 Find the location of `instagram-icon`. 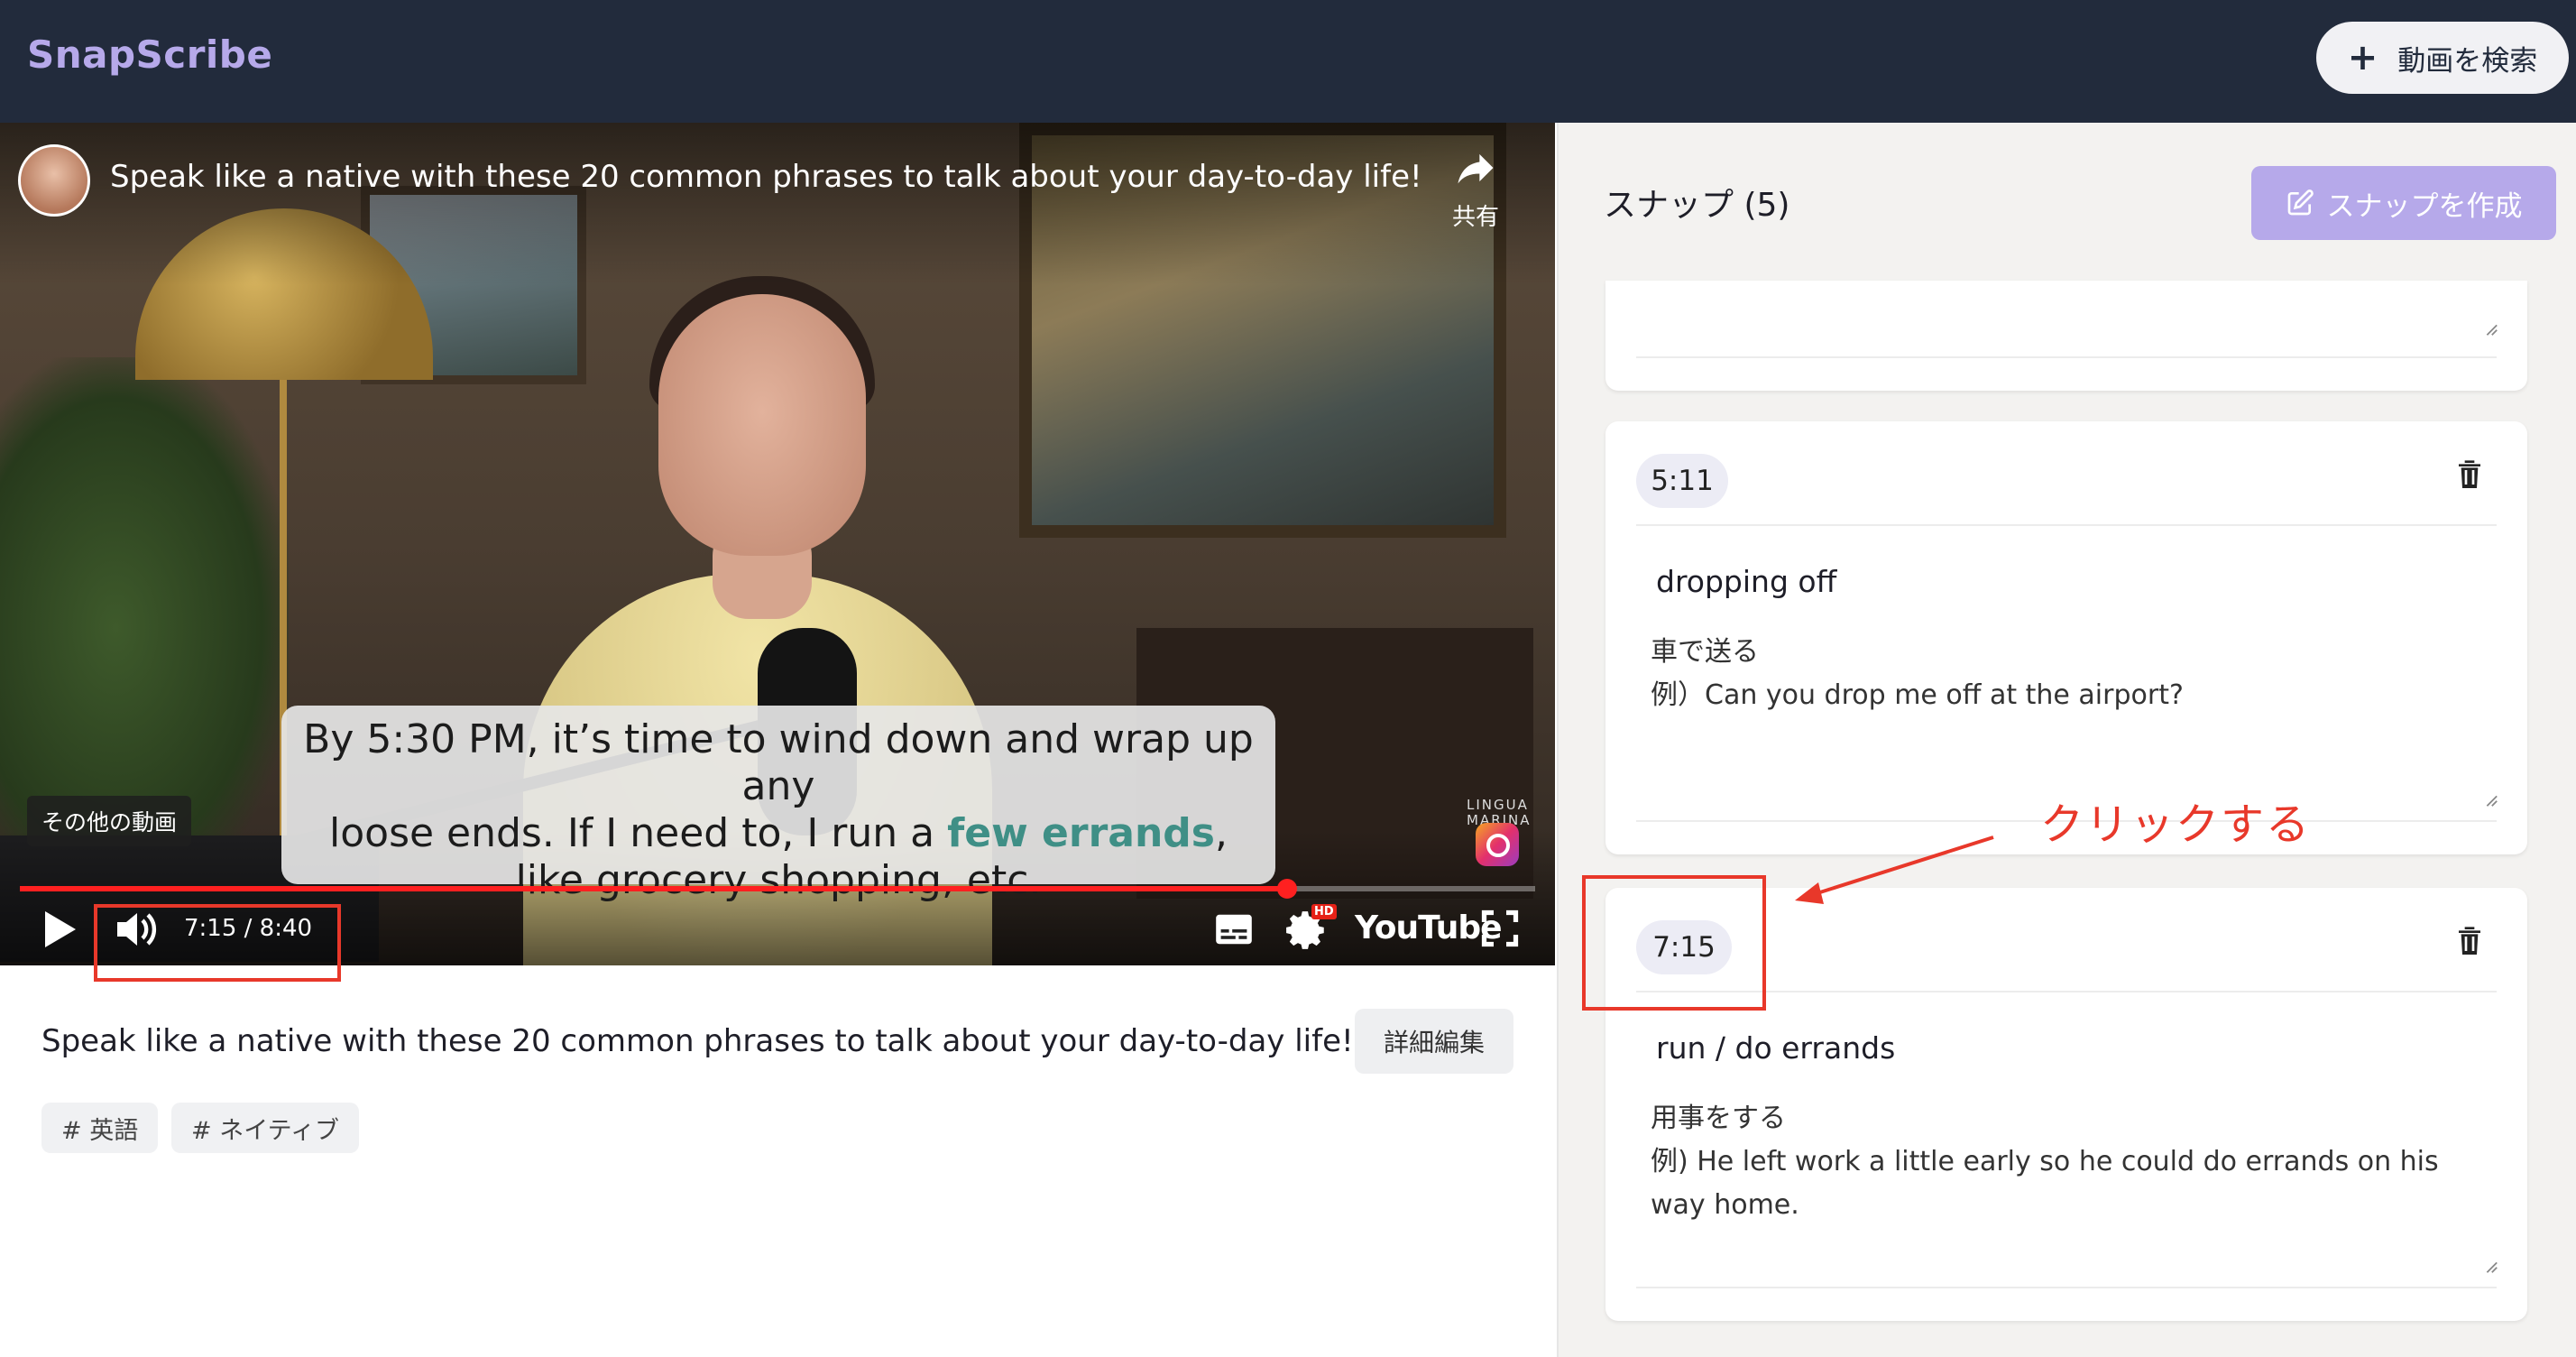

instagram-icon is located at coordinates (1497, 844).